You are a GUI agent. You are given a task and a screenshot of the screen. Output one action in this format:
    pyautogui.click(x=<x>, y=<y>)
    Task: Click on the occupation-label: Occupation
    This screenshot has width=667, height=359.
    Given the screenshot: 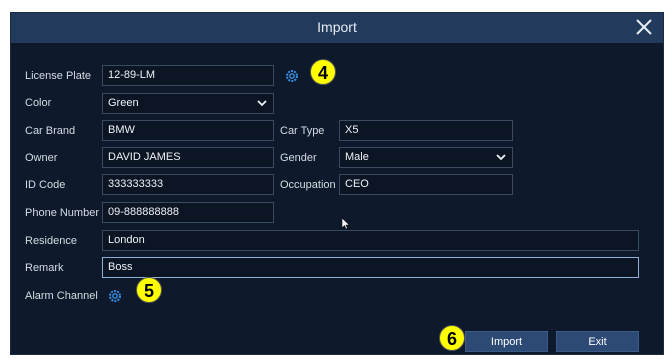 What is the action you would take?
    pyautogui.click(x=308, y=185)
    